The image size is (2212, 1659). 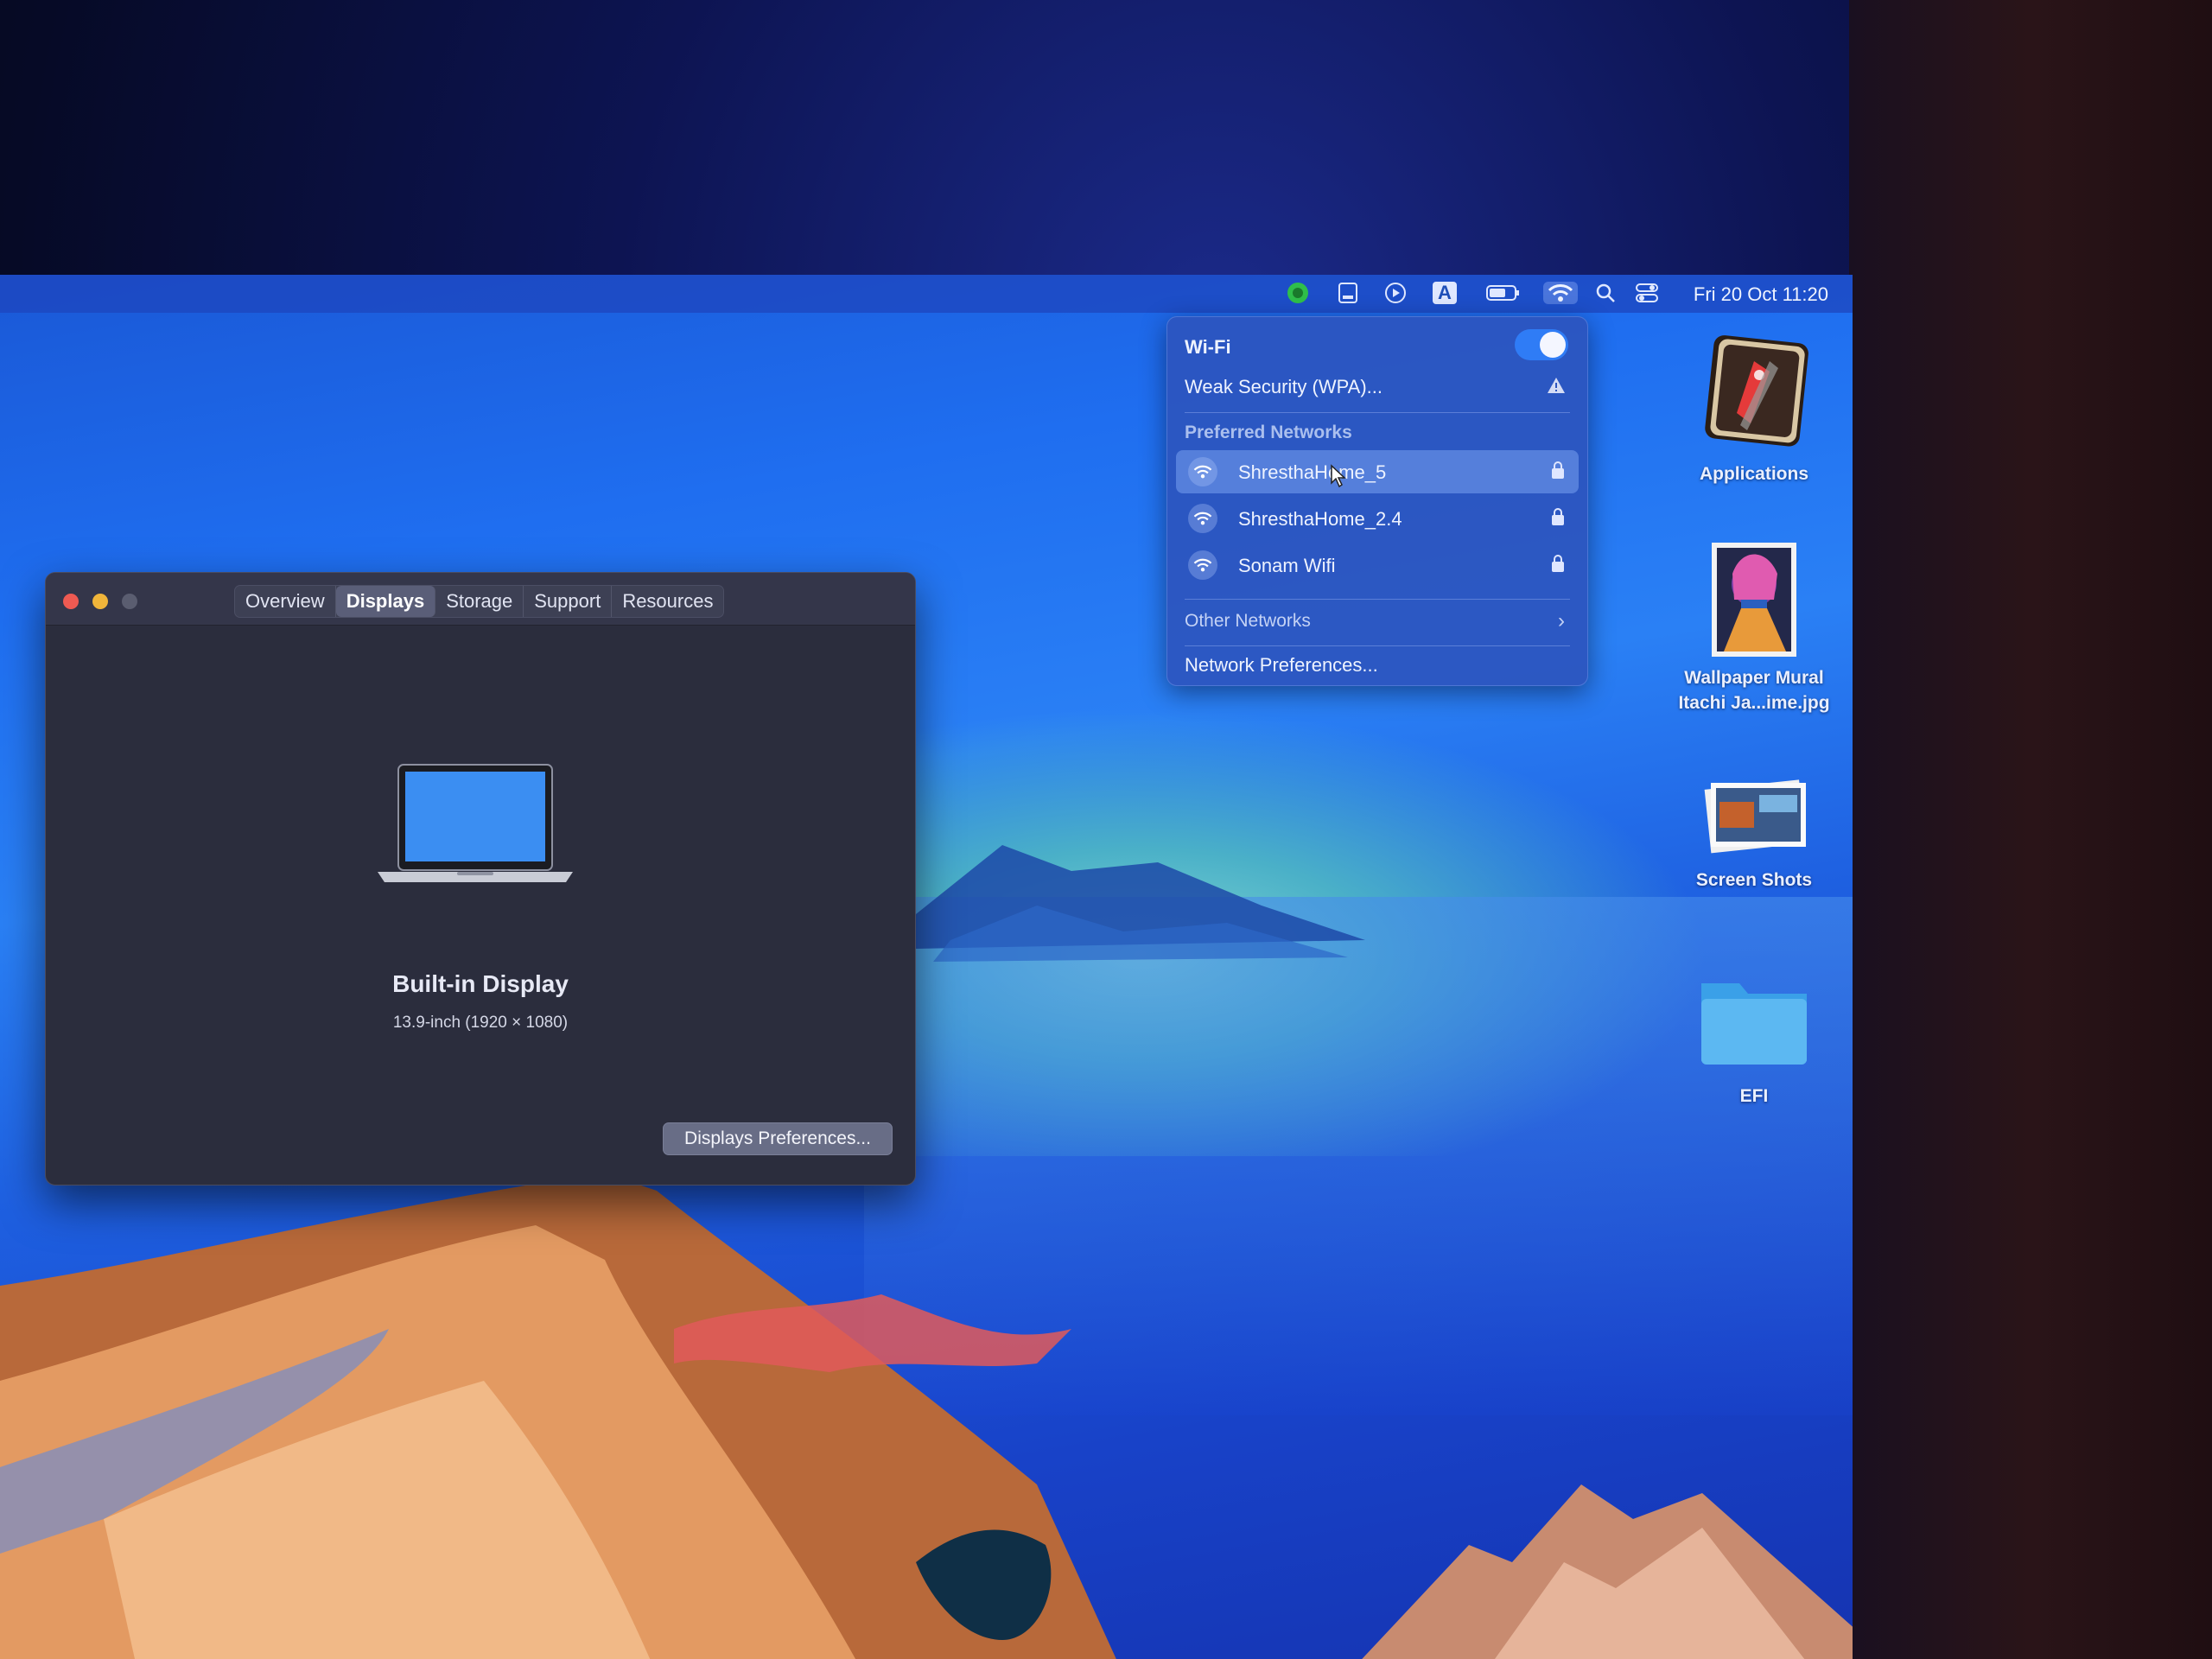 I want to click on desktop-icon-screen-shots: Screen Shots, so click(x=1754, y=830).